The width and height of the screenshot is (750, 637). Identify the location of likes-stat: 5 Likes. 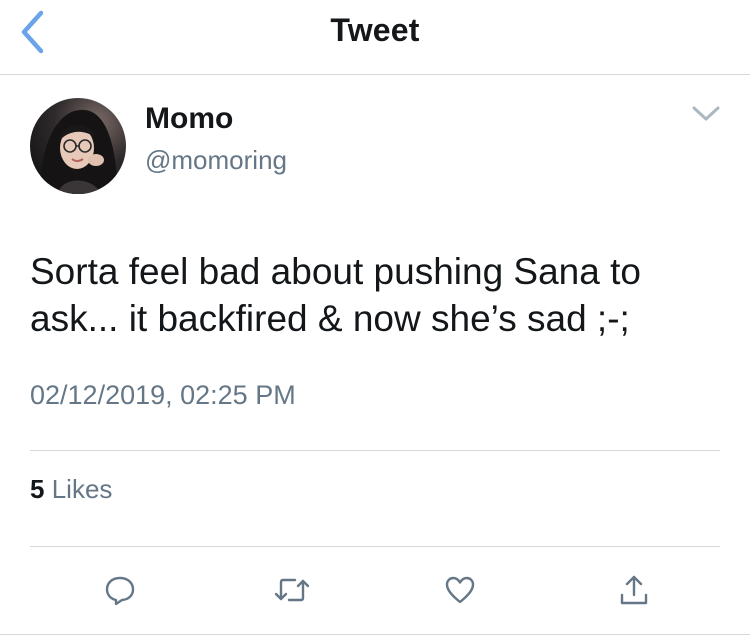
(71, 489).